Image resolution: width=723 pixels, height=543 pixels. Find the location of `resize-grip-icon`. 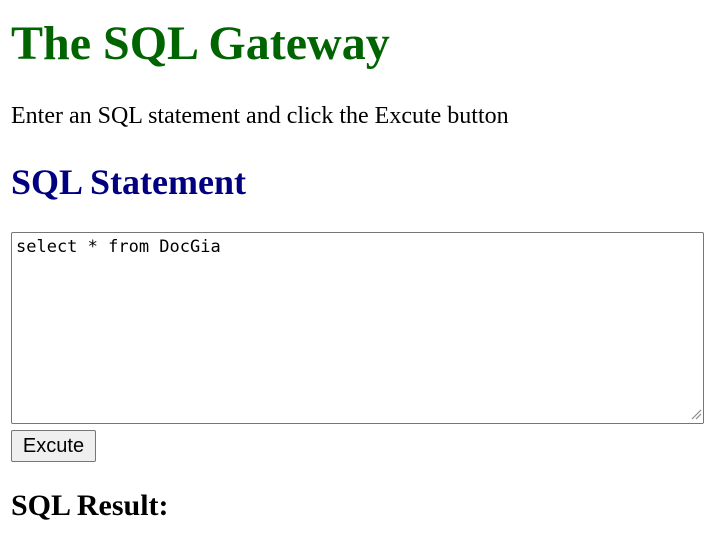

resize-grip-icon is located at coordinates (696, 414).